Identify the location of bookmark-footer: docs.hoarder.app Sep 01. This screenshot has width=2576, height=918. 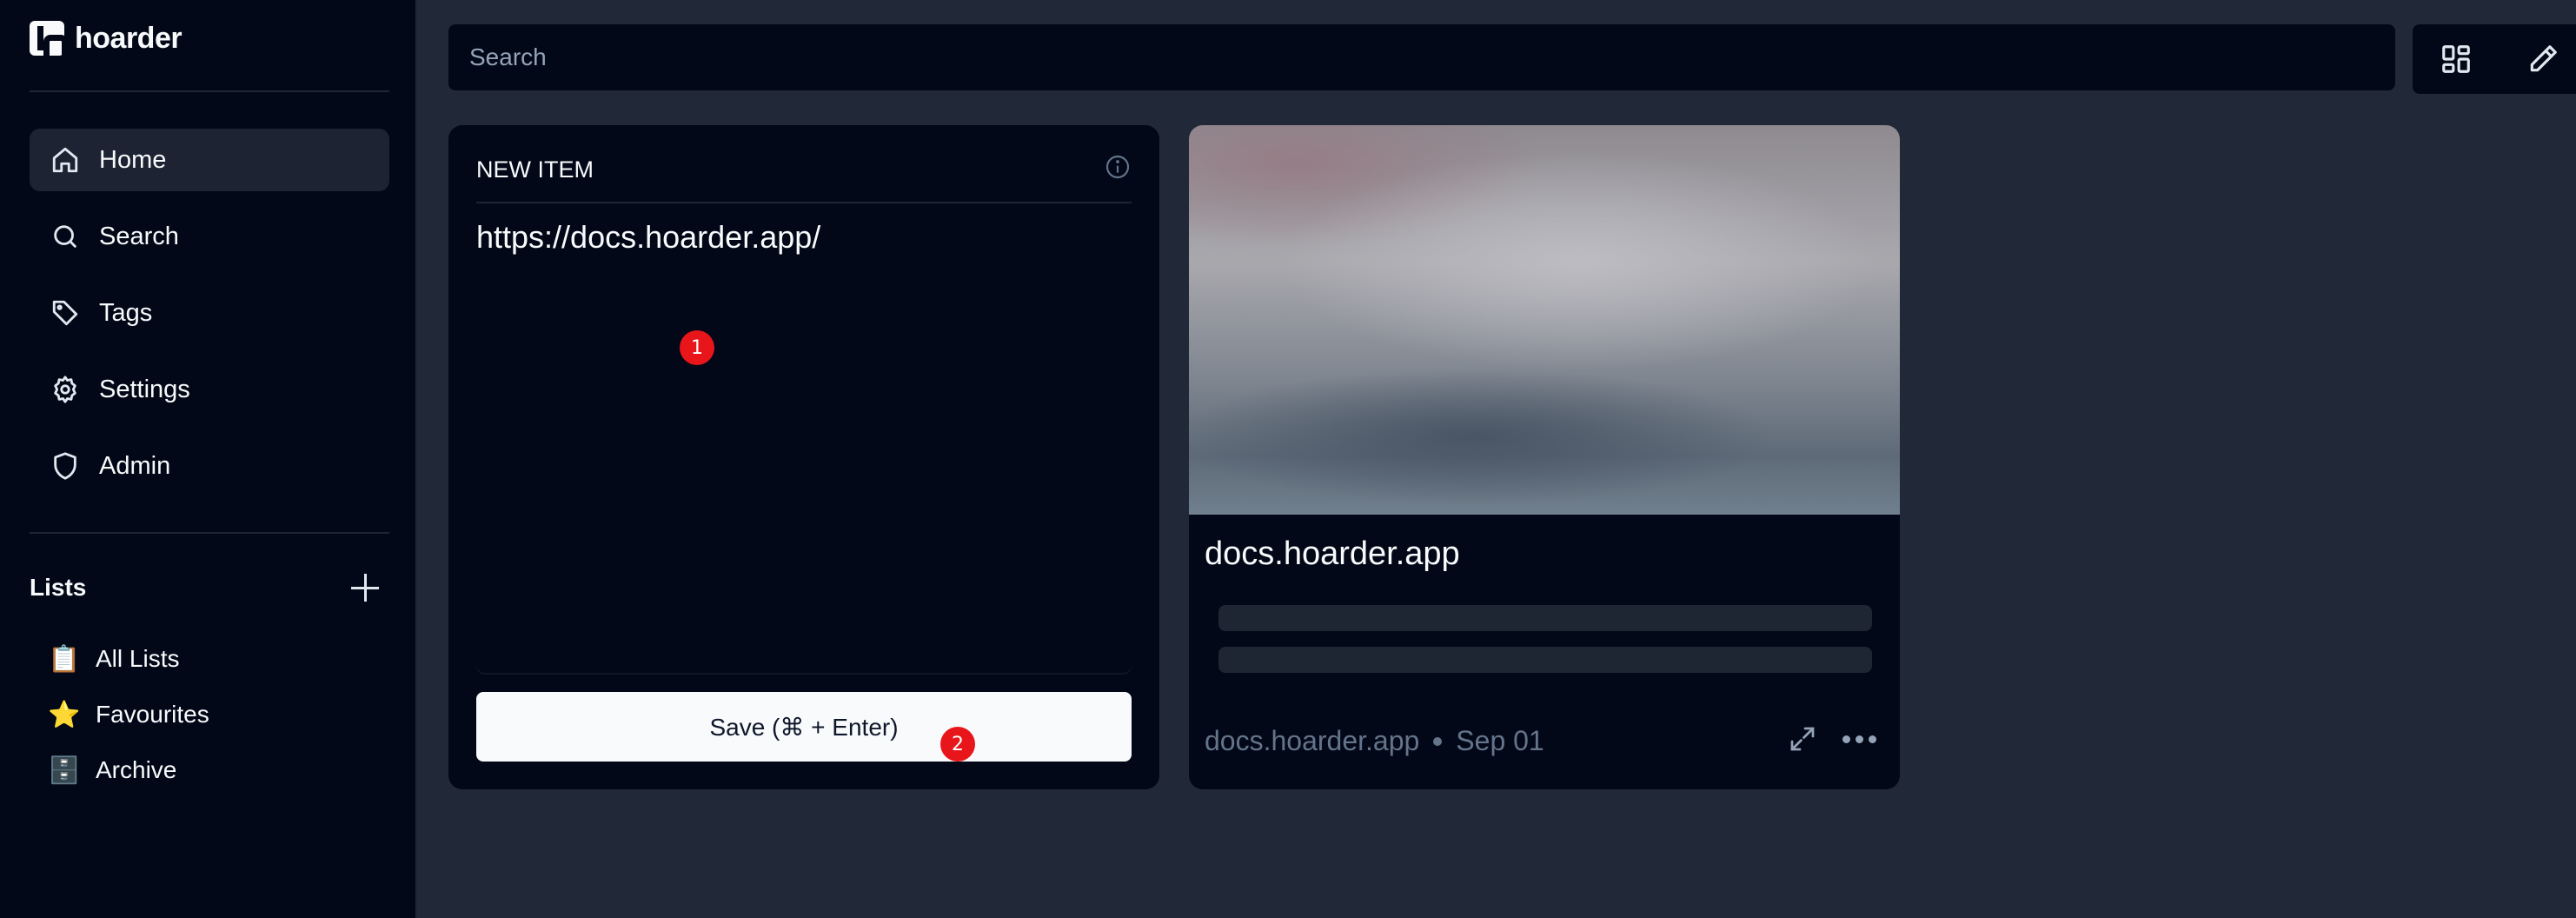
(1374, 741).